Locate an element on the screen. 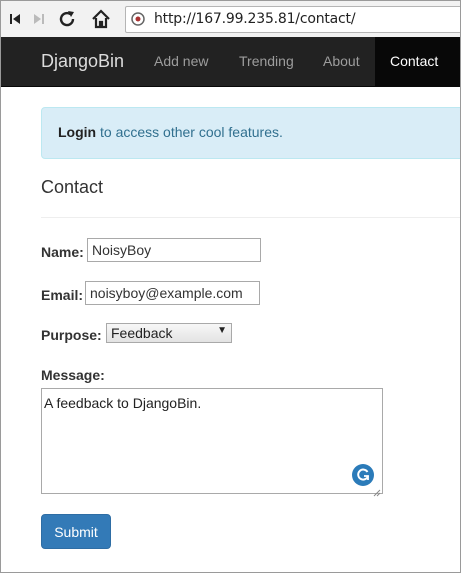 The height and width of the screenshot is (573, 461). alert-message: Login to access other cool features. is located at coordinates (170, 132).